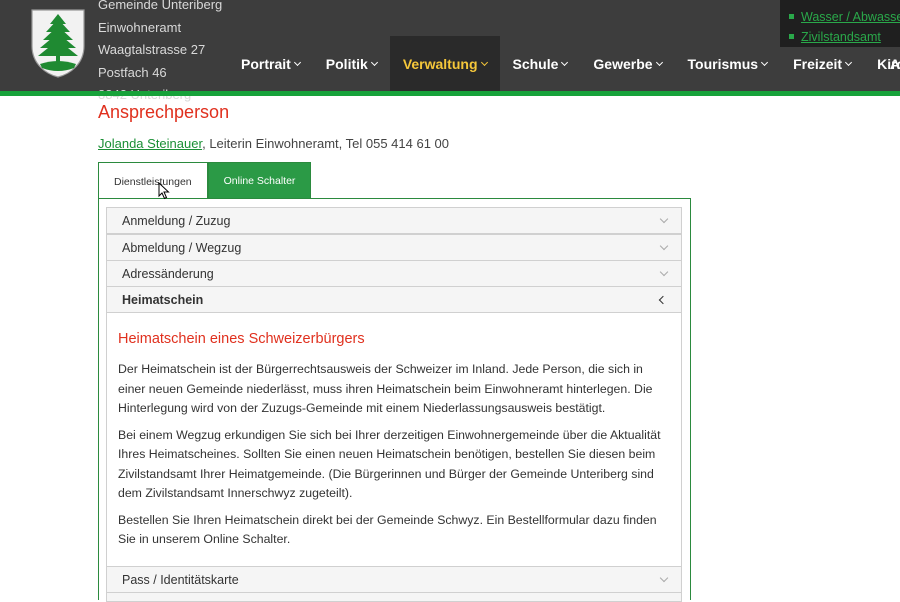 This screenshot has height=602, width=900. Describe the element at coordinates (394, 597) in the screenshot. I see `accordion-item-next` at that location.